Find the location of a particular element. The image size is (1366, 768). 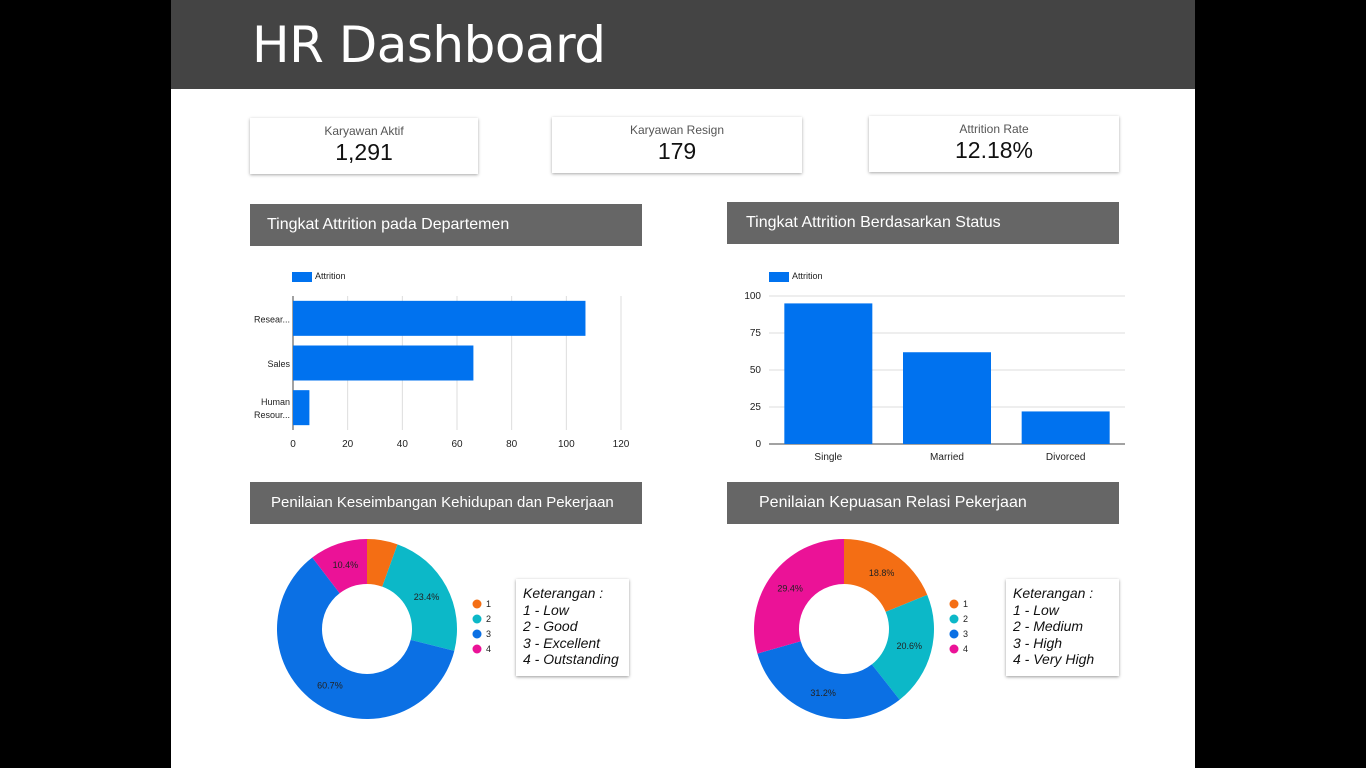

bar-divorced is located at coordinates (1065, 427).